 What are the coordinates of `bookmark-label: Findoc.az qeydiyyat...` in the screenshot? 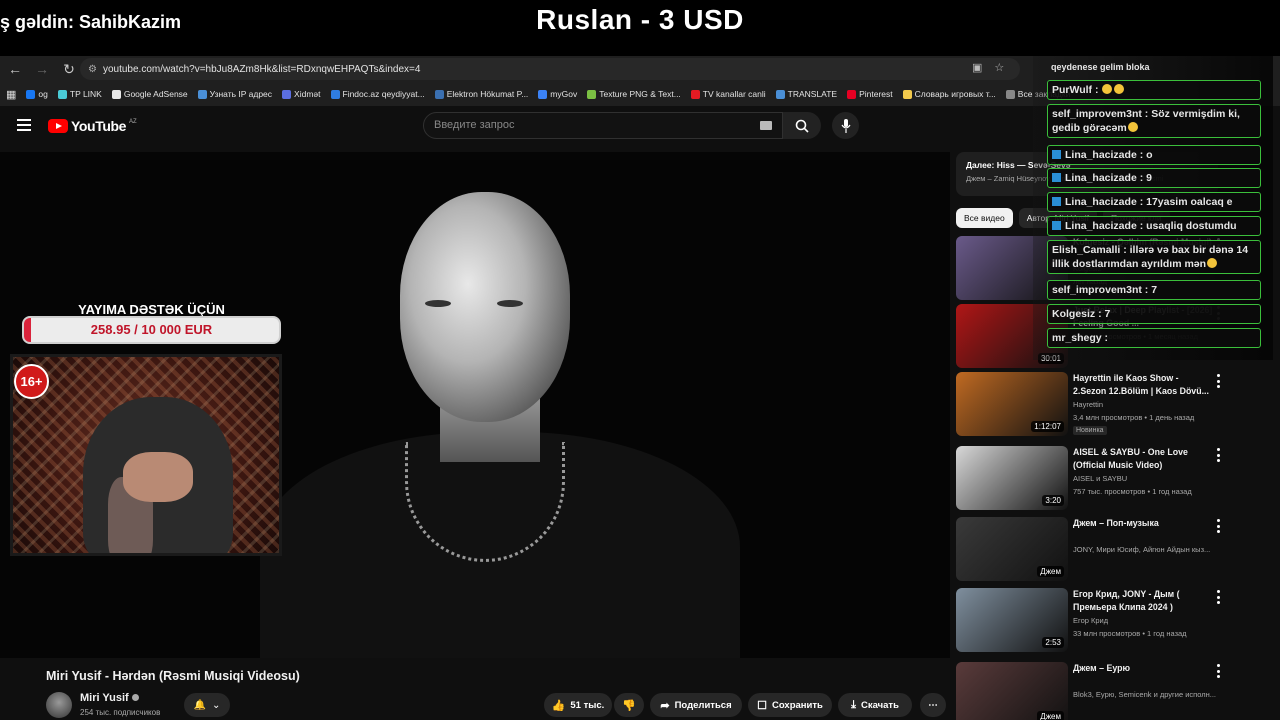 It's located at (383, 94).